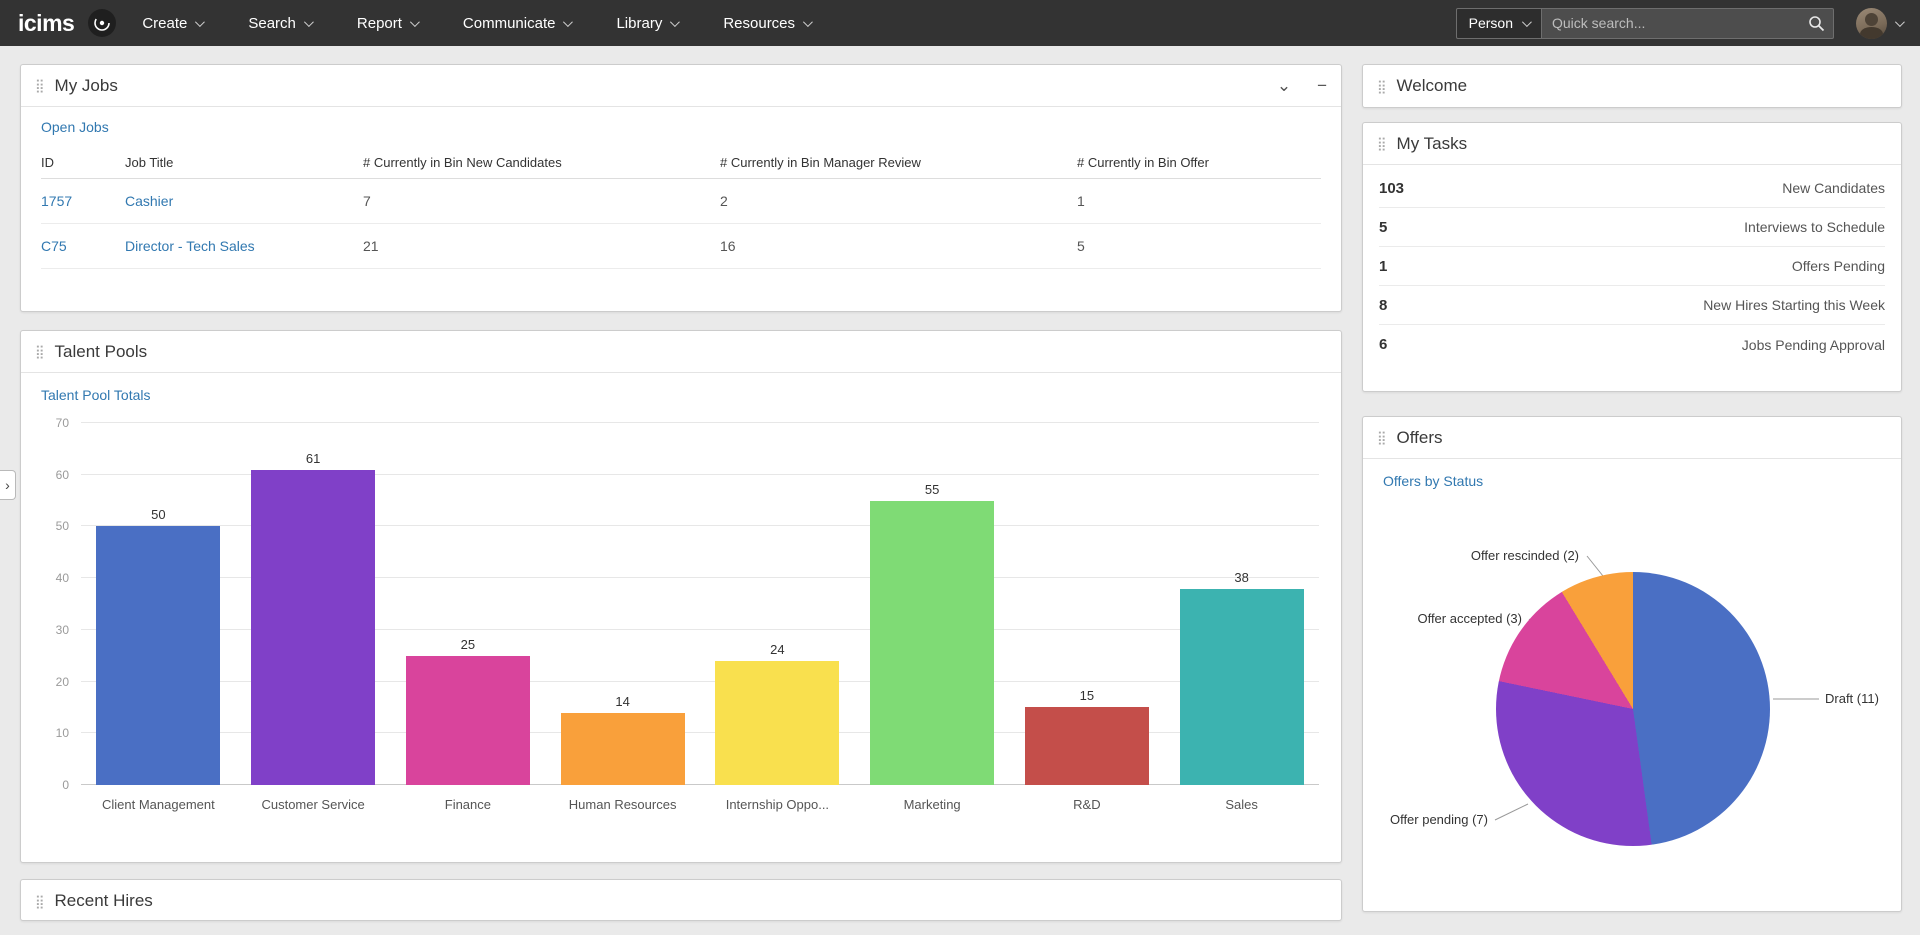  Describe the element at coordinates (1838, 266) in the screenshot. I see `task-label: Offers Pending` at that location.